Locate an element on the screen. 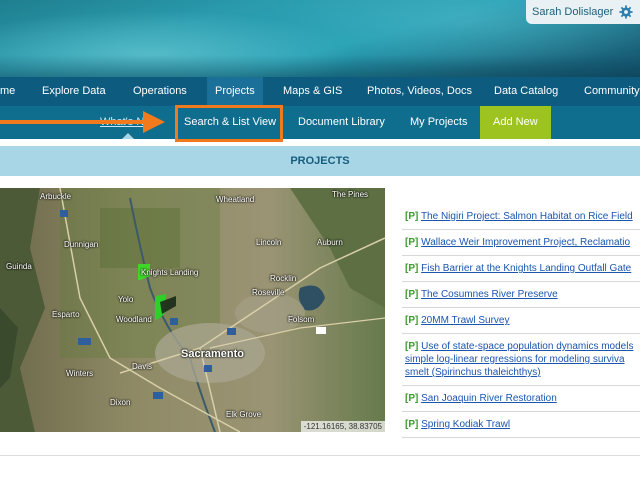 This screenshot has height=480, width=640. nav-item-explore-data: Explore Data is located at coordinates (74, 91).